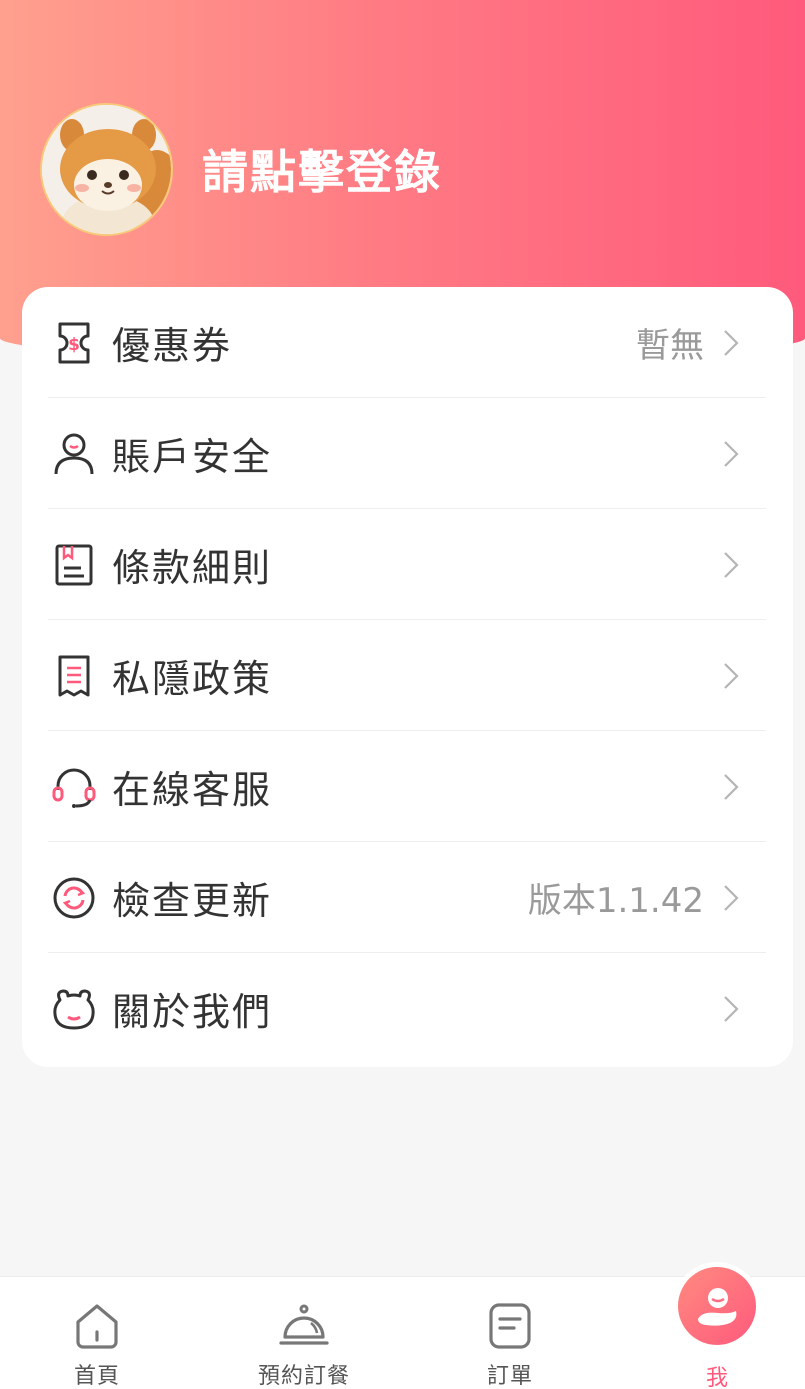 This screenshot has width=805, height=1389. I want to click on tab-orders: 訂單, so click(510, 1333).